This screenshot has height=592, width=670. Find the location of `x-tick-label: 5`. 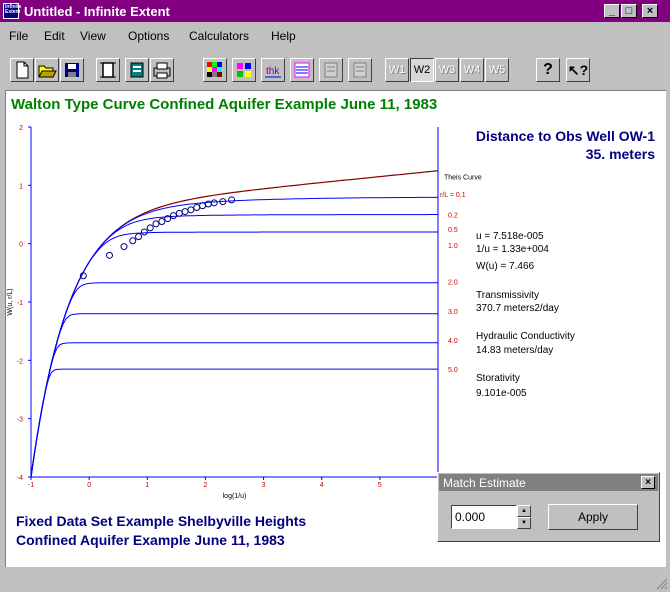

x-tick-label: 5 is located at coordinates (380, 485).